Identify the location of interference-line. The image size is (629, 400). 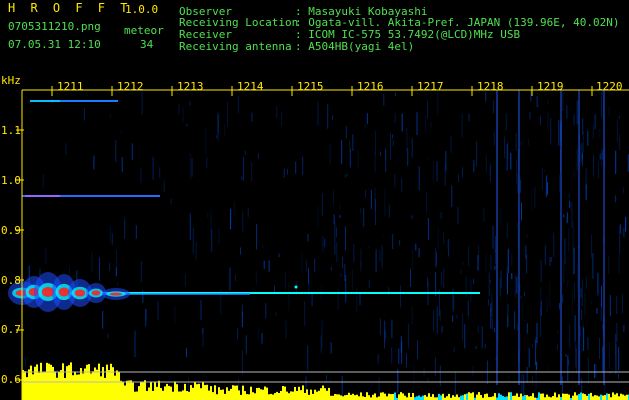
(579, 237).